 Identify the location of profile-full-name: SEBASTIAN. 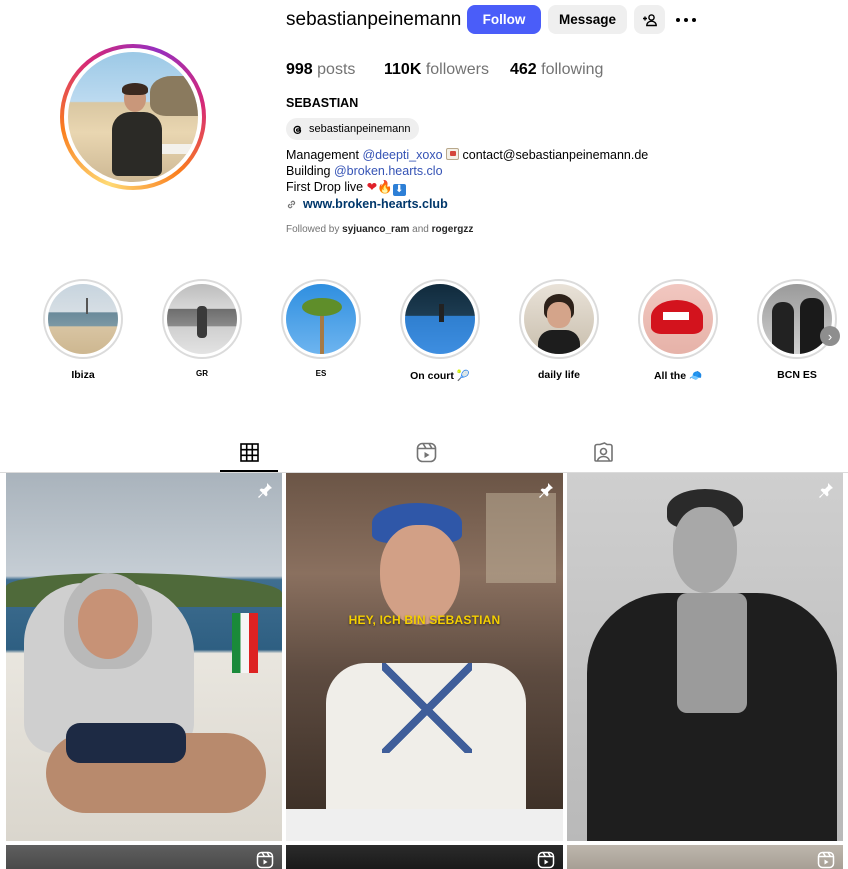
(322, 103).